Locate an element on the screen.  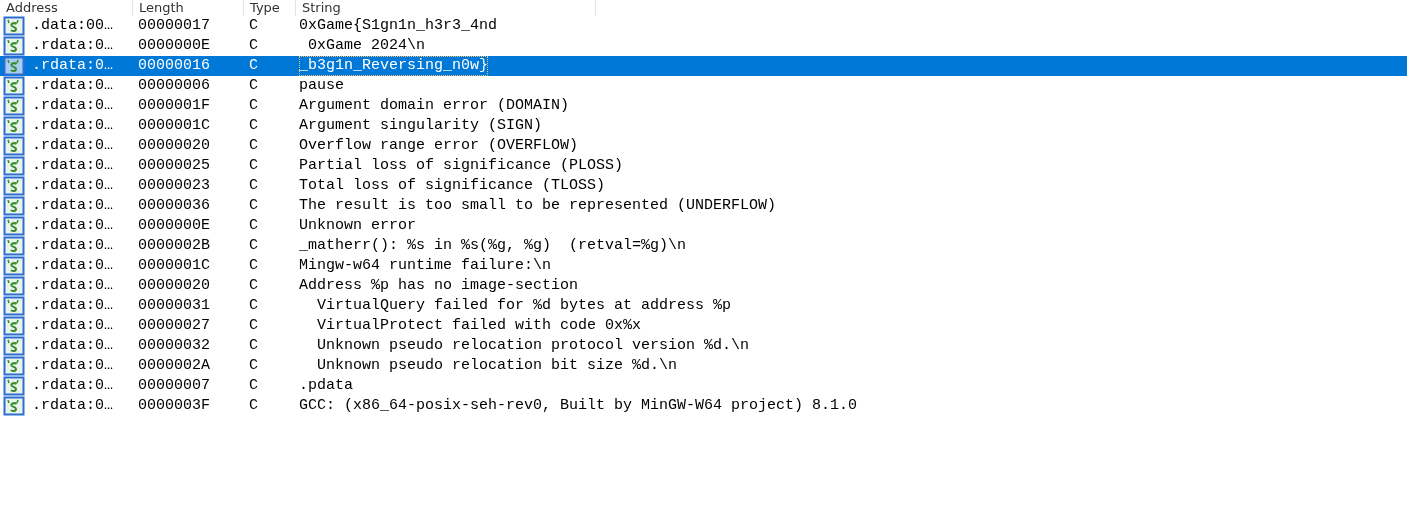
table-row: .rdata:0… 00000036 C The result is too small to be represented (UNDERFLOW) is located at coordinates (703, 206).